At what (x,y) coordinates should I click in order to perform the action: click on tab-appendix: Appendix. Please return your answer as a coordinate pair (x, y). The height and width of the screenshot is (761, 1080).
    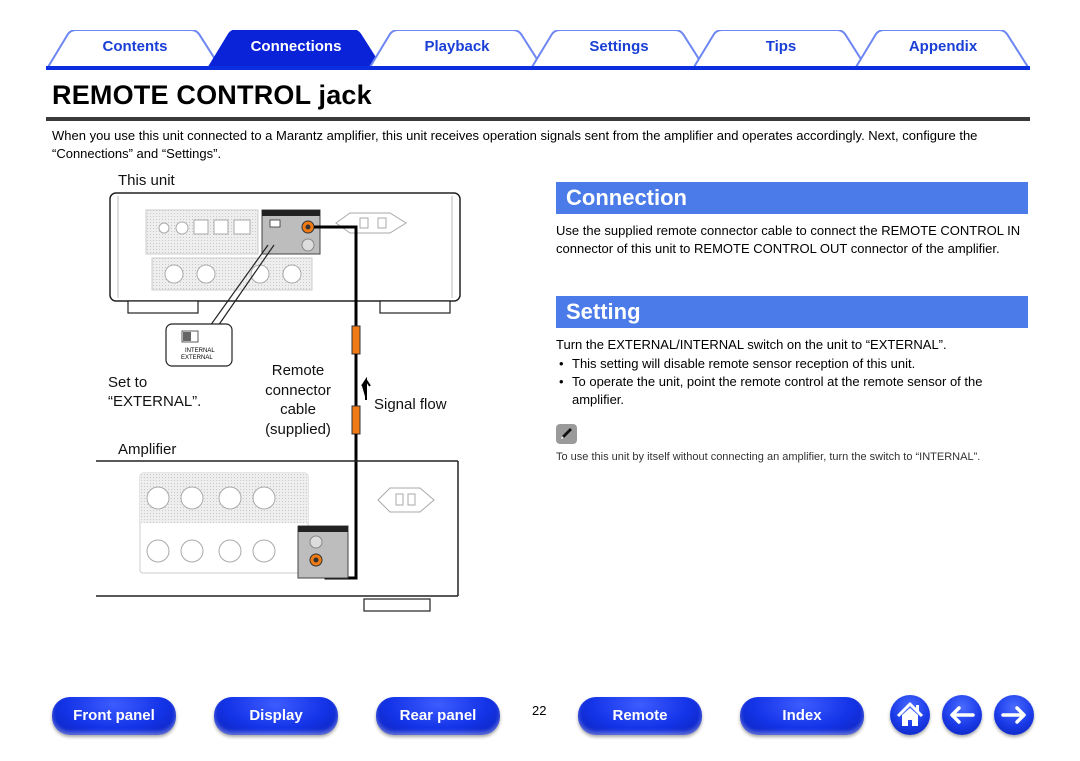
    Looking at the image, I should click on (943, 48).